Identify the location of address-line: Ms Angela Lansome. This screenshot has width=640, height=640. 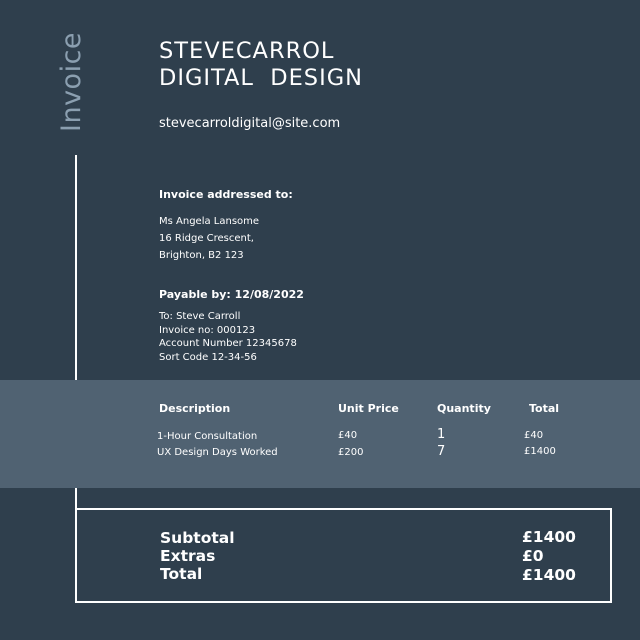
(209, 221).